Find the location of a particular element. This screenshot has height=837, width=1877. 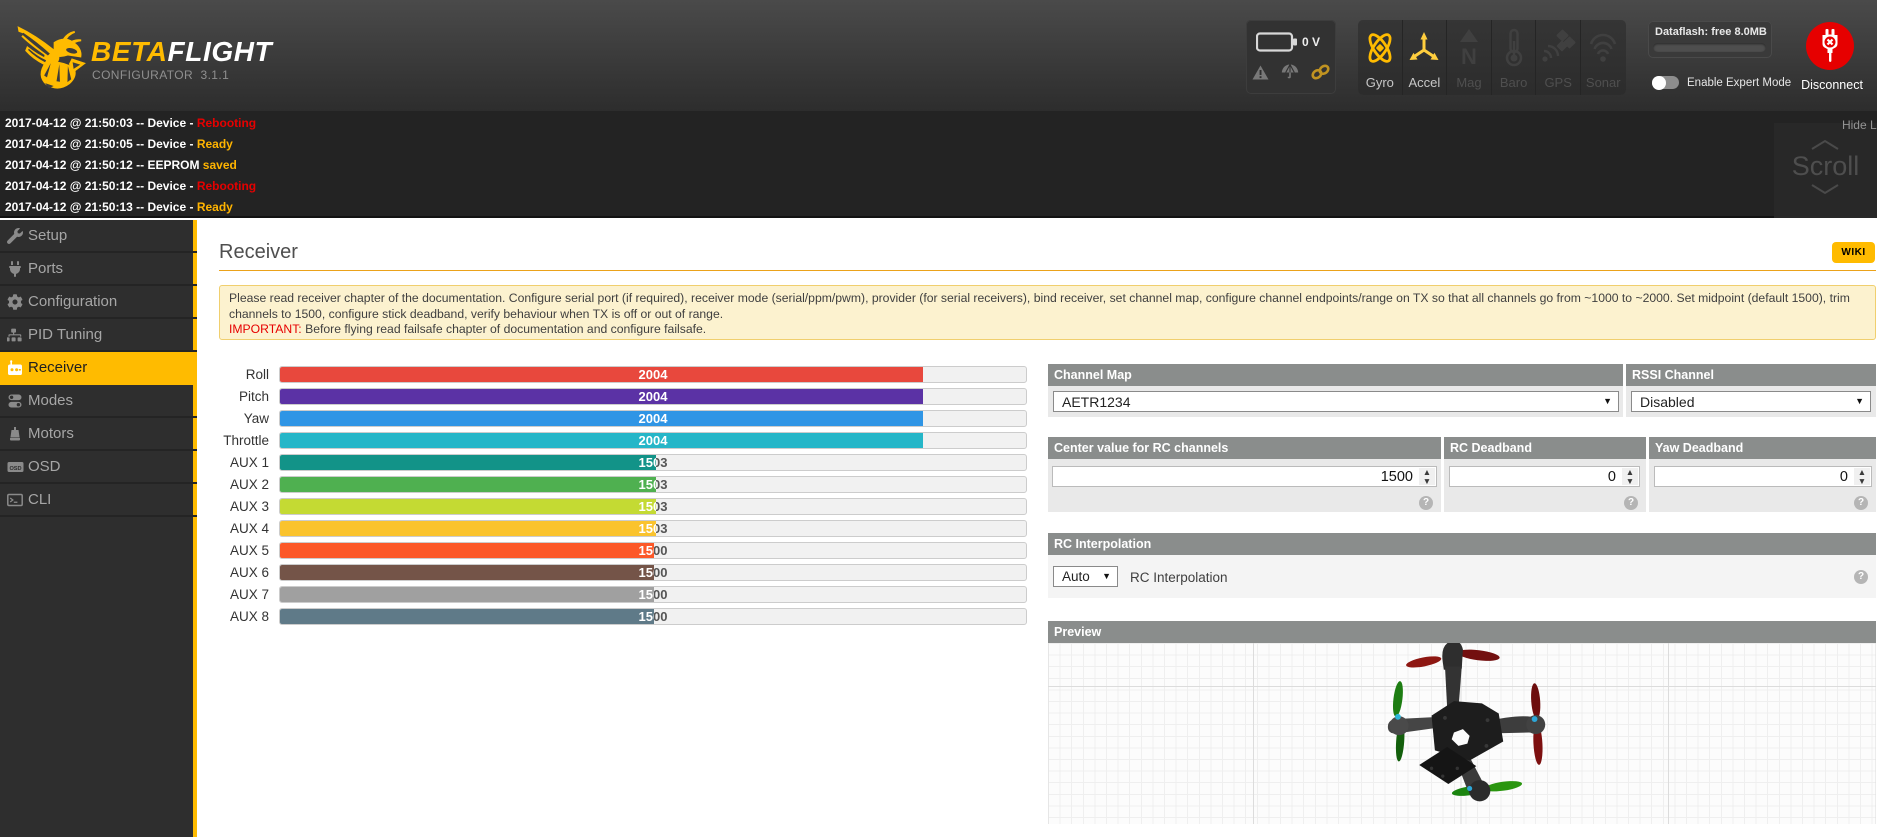

svg-text: OSD is located at coordinates (15, 469).